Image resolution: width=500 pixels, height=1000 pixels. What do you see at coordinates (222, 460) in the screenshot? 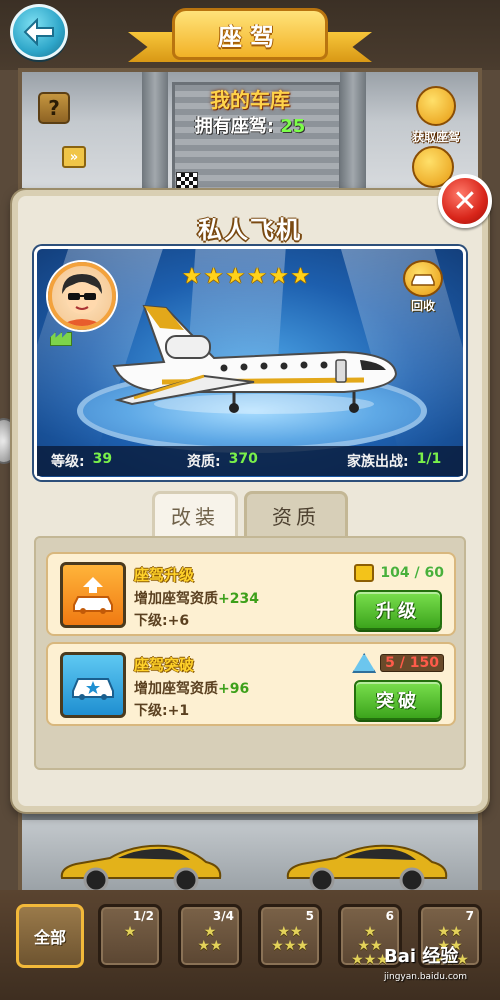
I see `quality-stat: 资质: 370` at bounding box center [222, 460].